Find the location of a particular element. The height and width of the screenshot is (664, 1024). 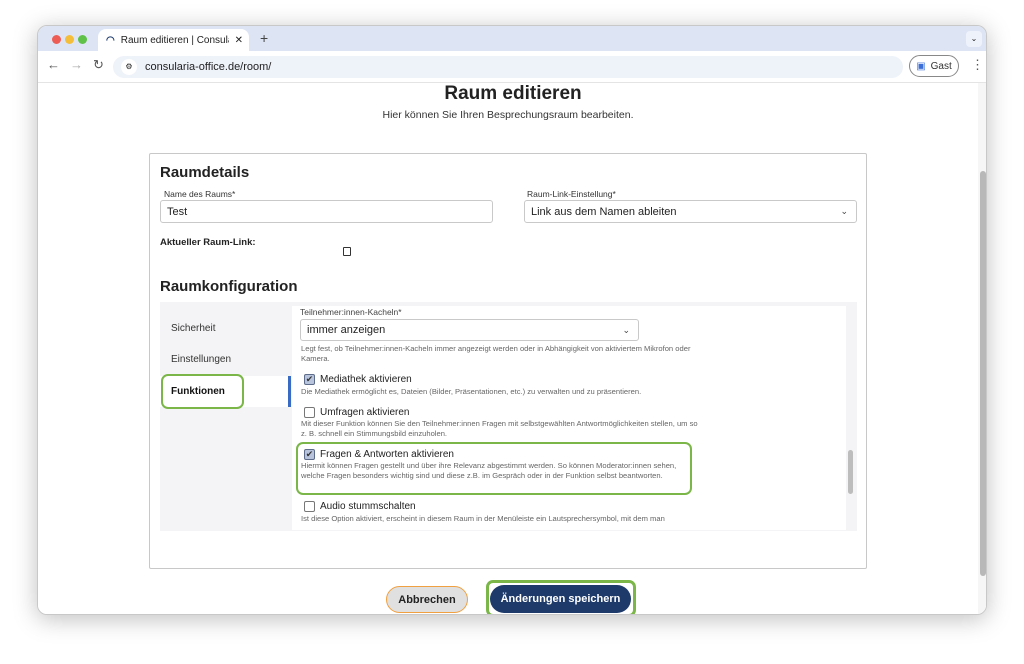

room-details-heading: Raumdetails is located at coordinates (205, 172).